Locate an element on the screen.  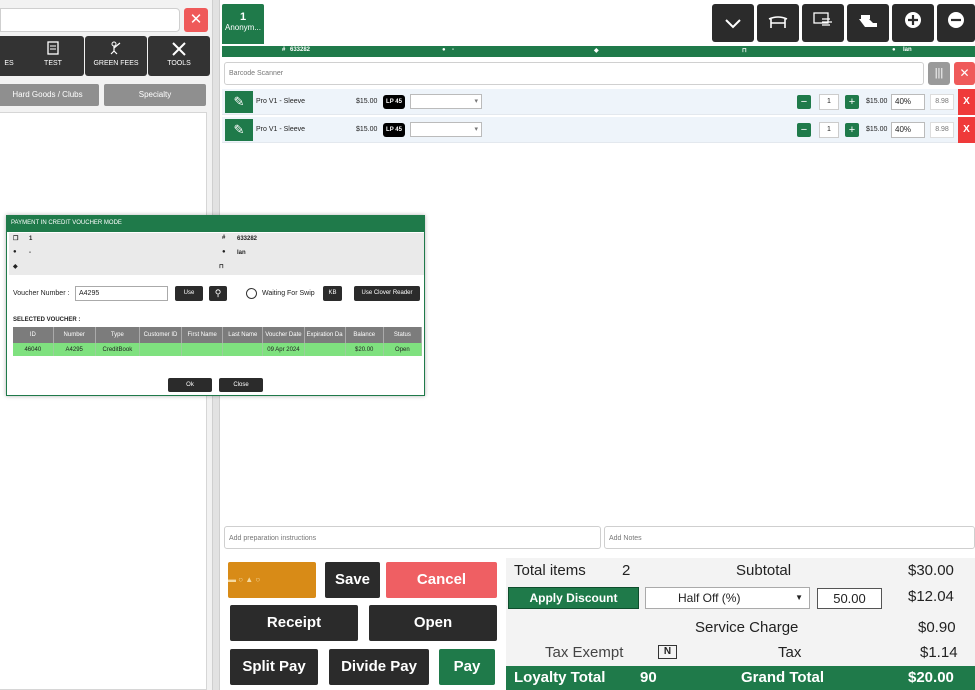
column-header: Customer ID is located at coordinates (161, 335).